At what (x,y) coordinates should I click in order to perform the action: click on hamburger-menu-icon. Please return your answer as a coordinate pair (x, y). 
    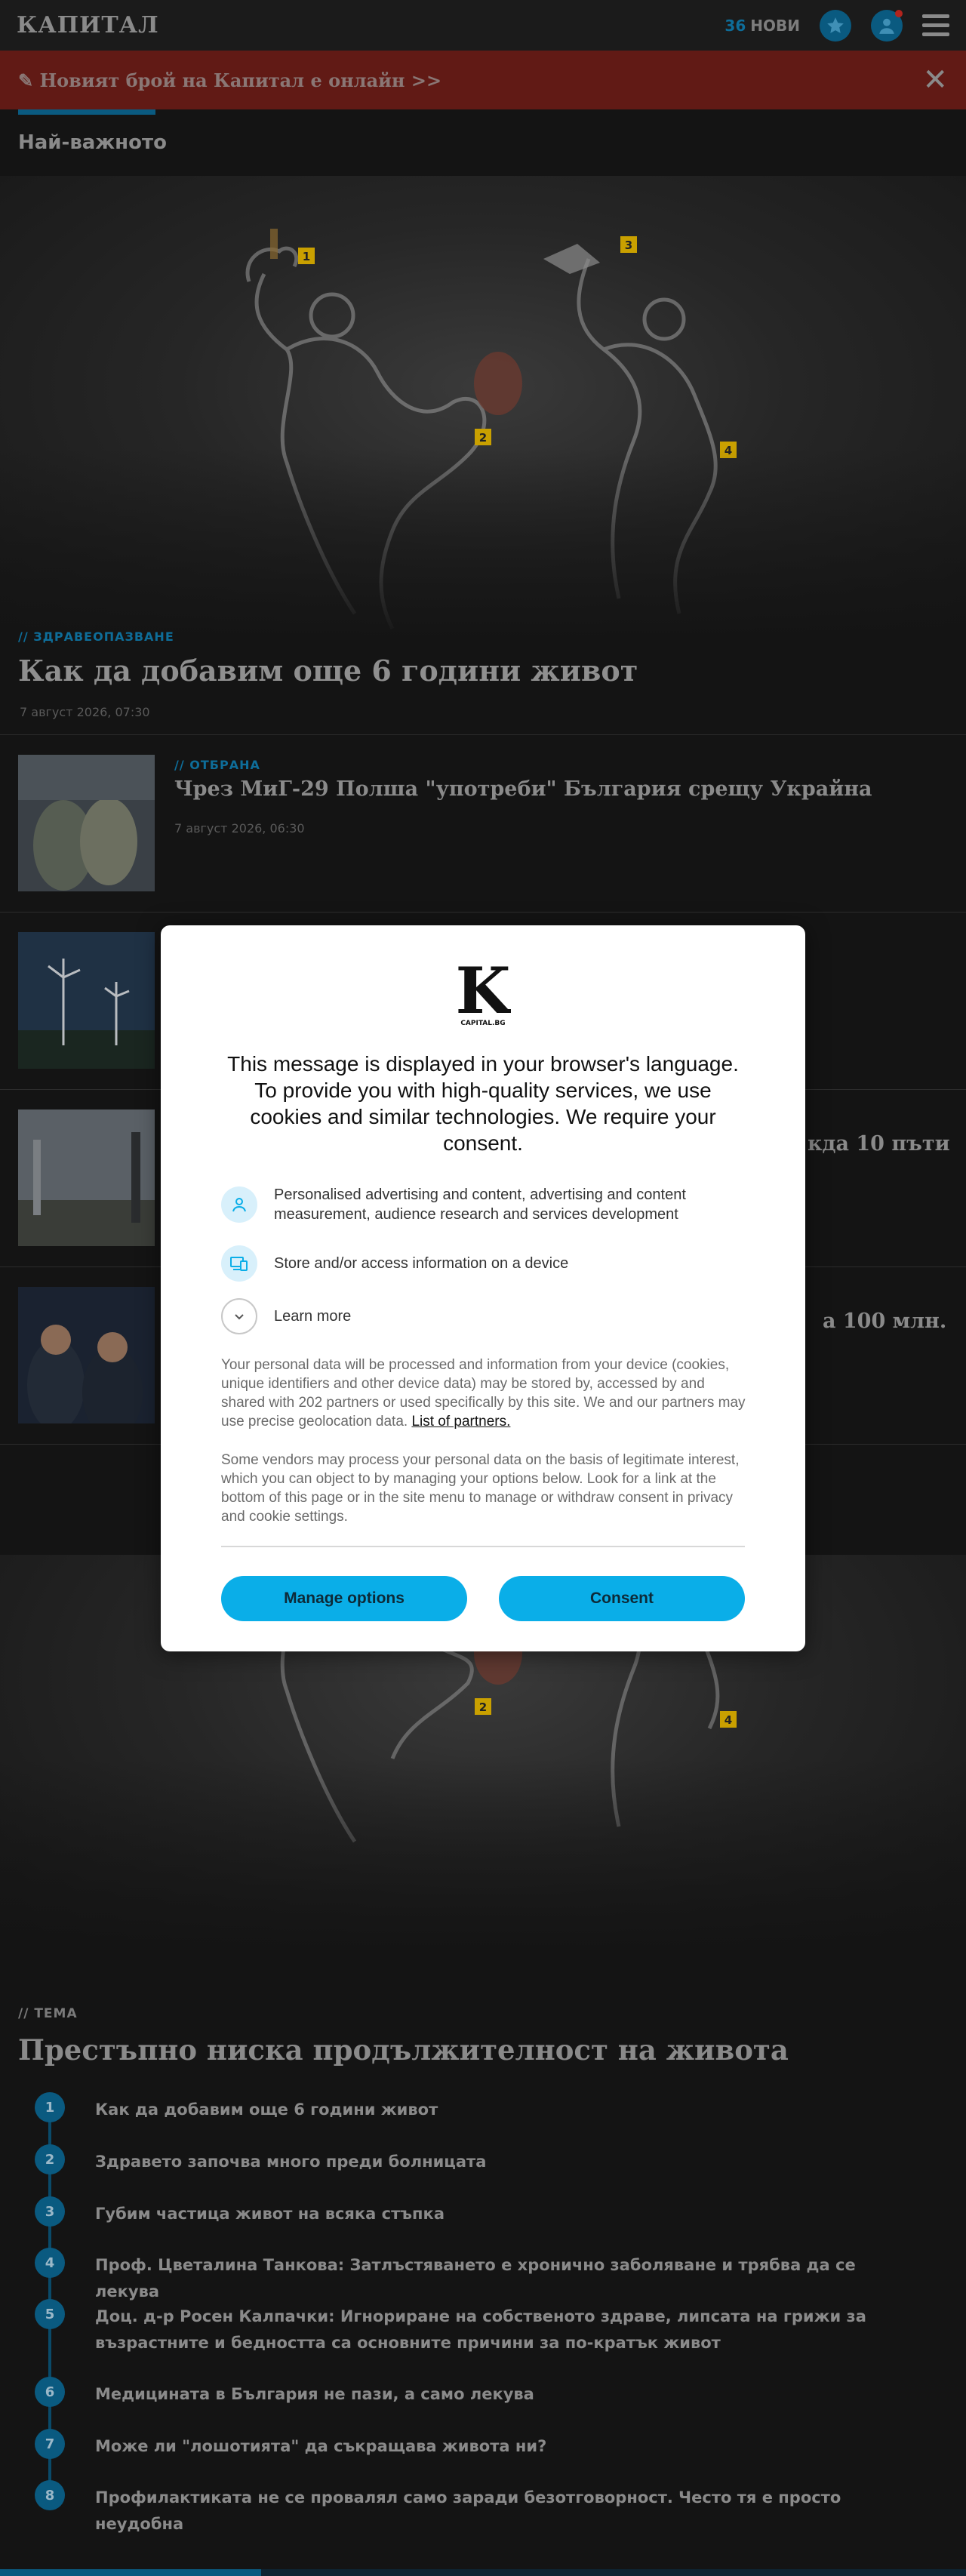
    Looking at the image, I should click on (935, 25).